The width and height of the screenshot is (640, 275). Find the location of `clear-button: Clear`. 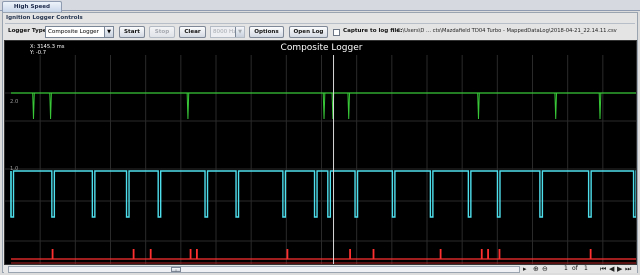

clear-button: Clear is located at coordinates (192, 32).